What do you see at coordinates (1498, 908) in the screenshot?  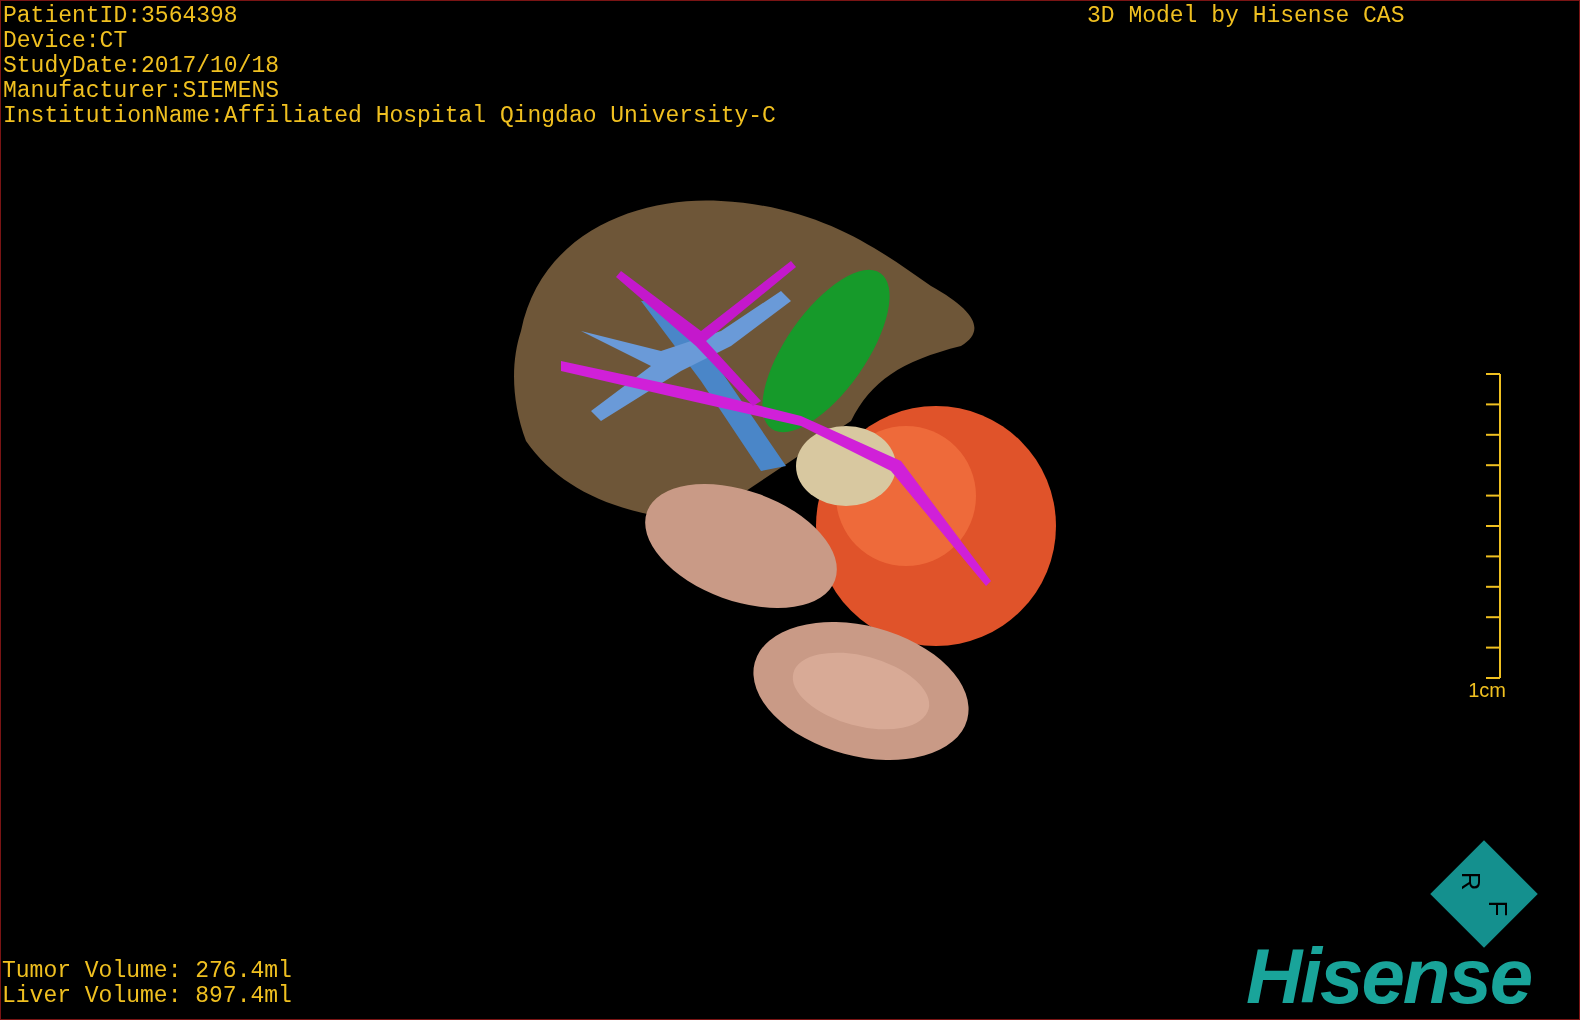 I see `orientation-label: F` at bounding box center [1498, 908].